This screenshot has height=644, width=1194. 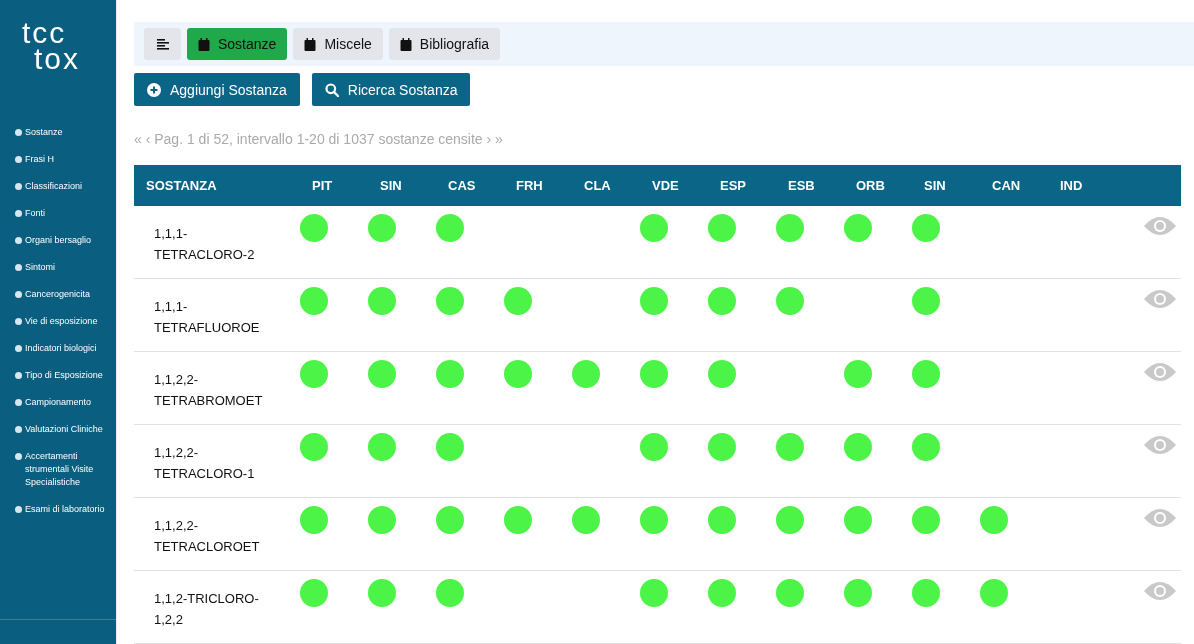 What do you see at coordinates (207, 536) in the screenshot?
I see `substance-name: 1,1,2,2-TETRACLOROET` at bounding box center [207, 536].